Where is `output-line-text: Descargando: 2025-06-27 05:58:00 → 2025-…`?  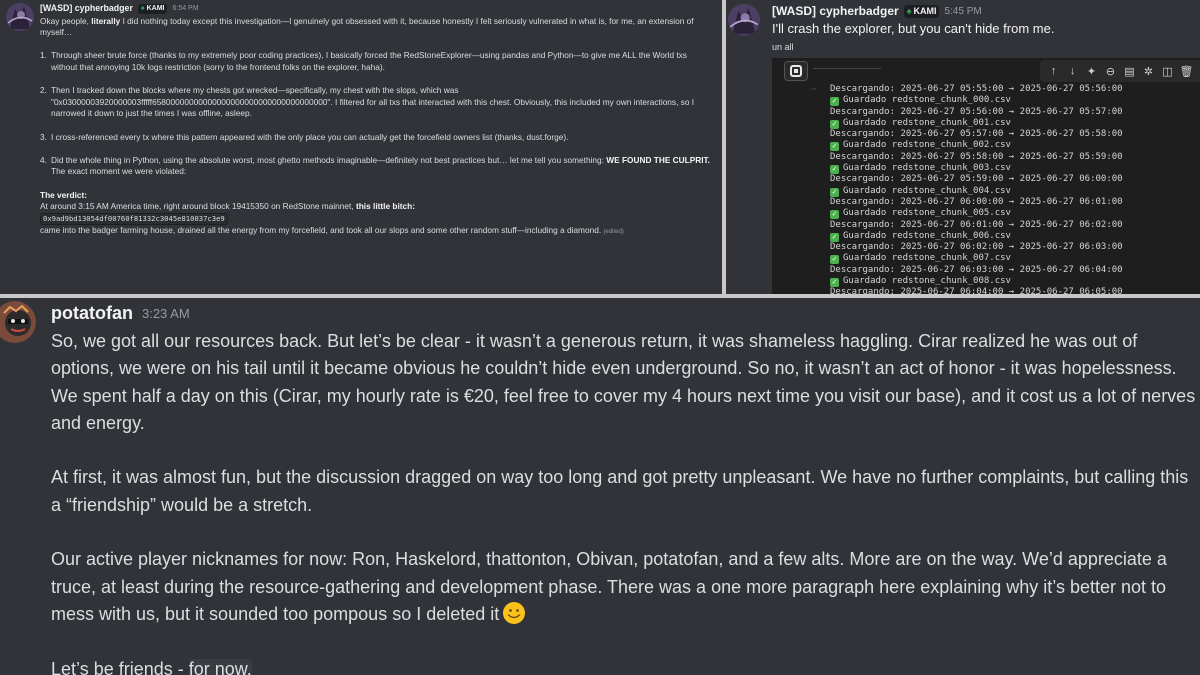
output-line-text: Descargando: 2025-06-27 05:58:00 → 2025-… is located at coordinates (976, 156).